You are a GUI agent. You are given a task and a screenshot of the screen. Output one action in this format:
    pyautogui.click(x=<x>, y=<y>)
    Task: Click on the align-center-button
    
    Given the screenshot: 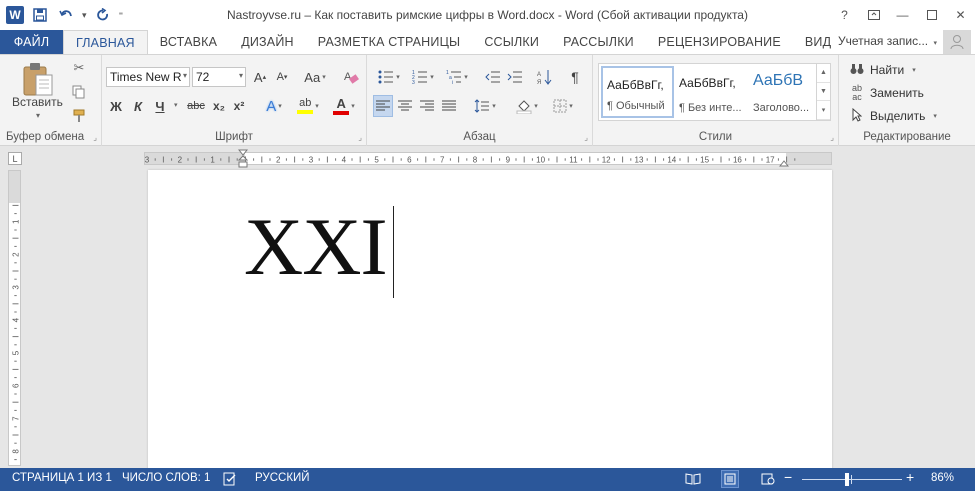 What is the action you would take?
    pyautogui.click(x=405, y=106)
    